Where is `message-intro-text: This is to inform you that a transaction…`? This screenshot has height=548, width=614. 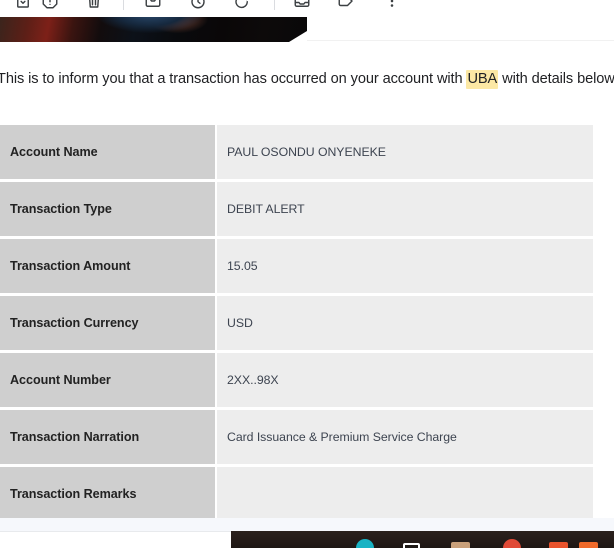
message-intro-text: This is to inform you that a transaction… is located at coordinates (307, 79).